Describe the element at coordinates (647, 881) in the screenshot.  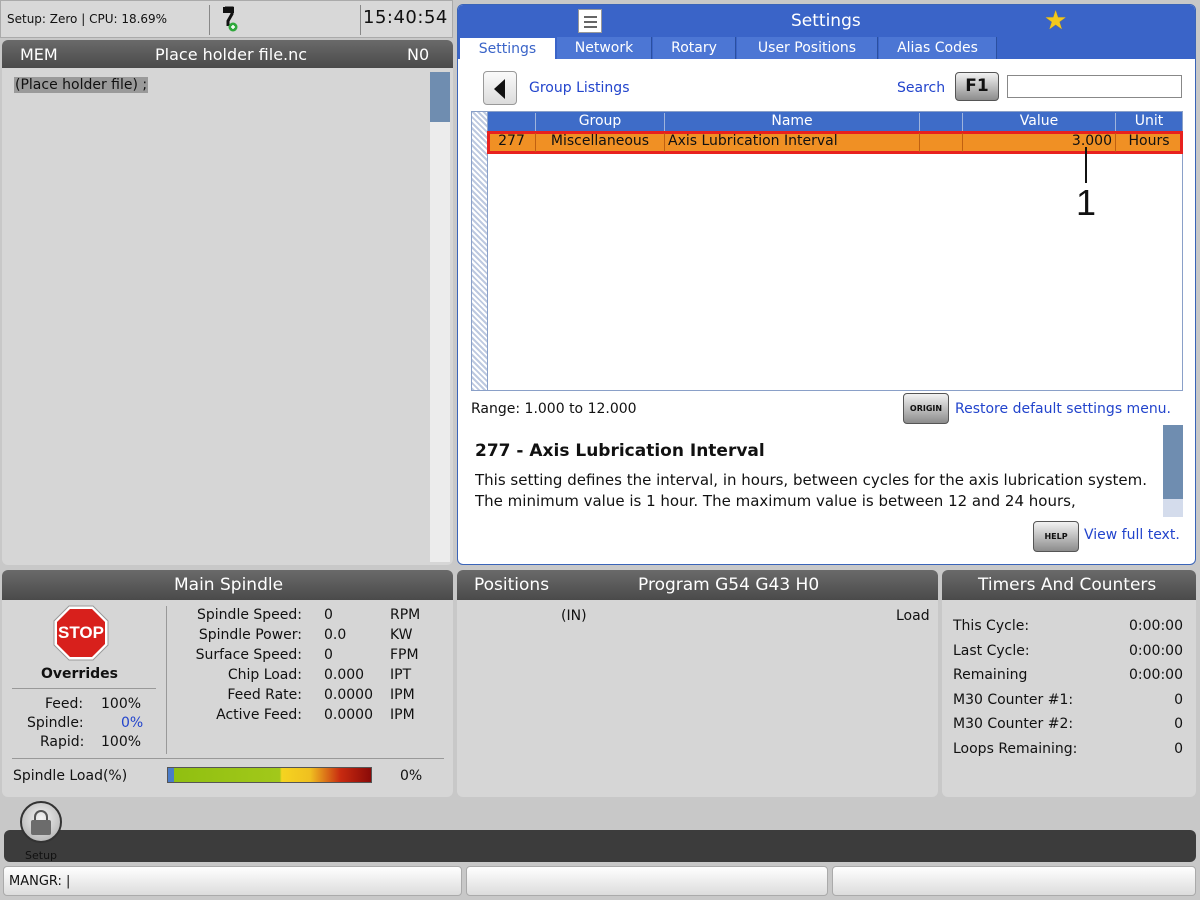
I see `status-field` at that location.